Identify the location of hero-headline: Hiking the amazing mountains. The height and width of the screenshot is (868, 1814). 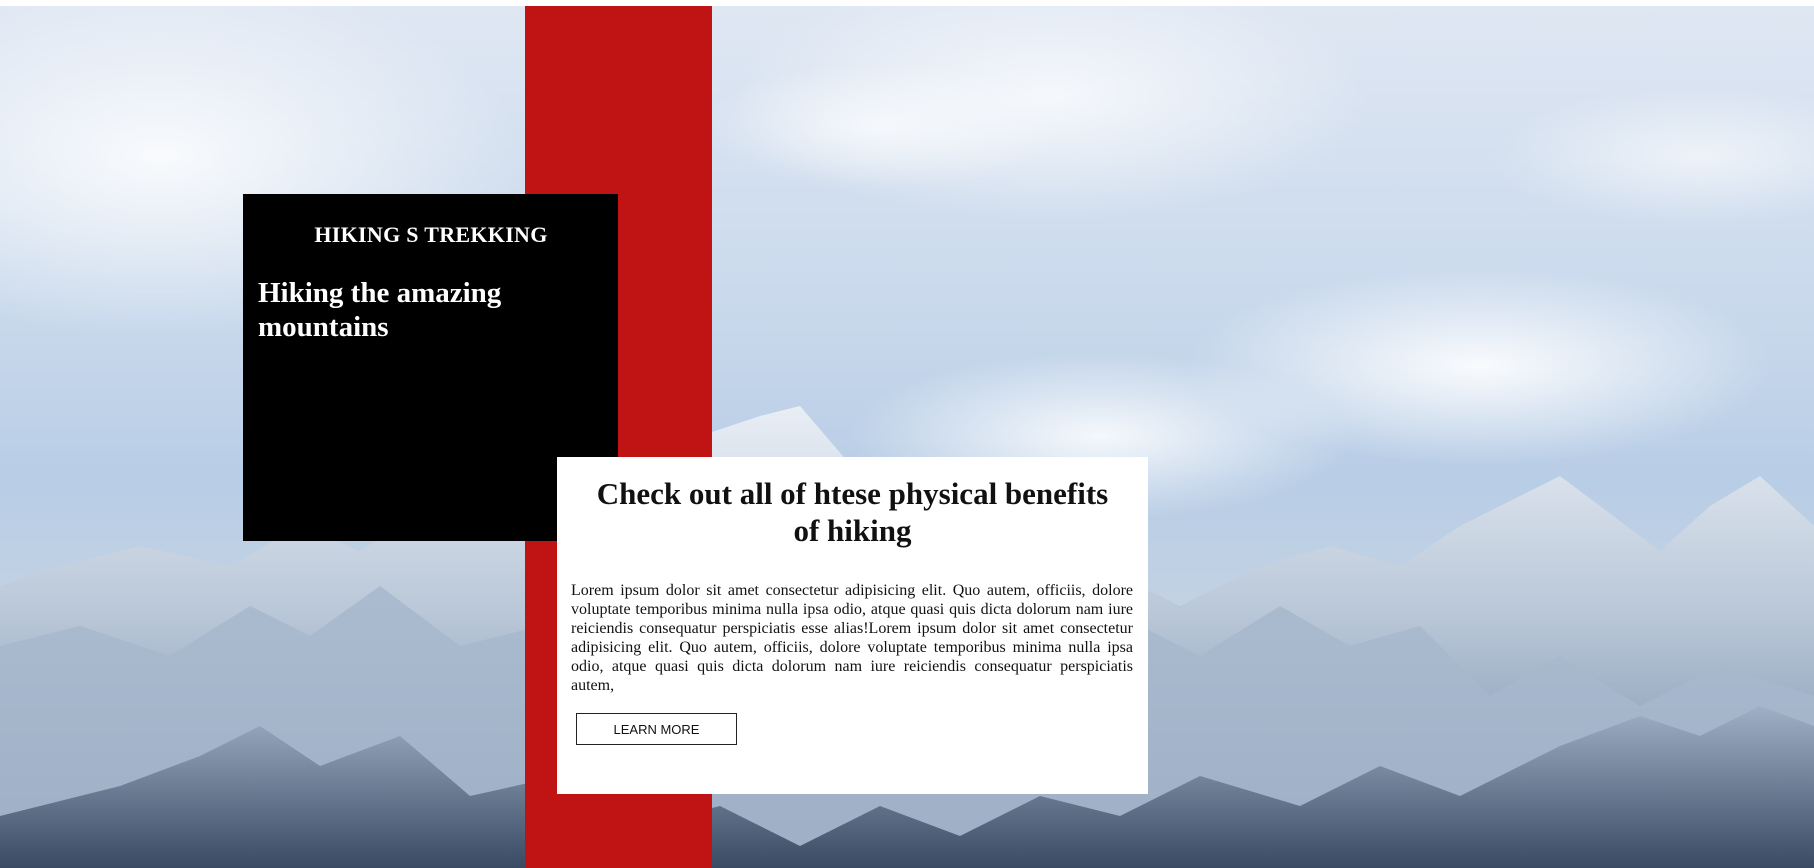
(380, 310).